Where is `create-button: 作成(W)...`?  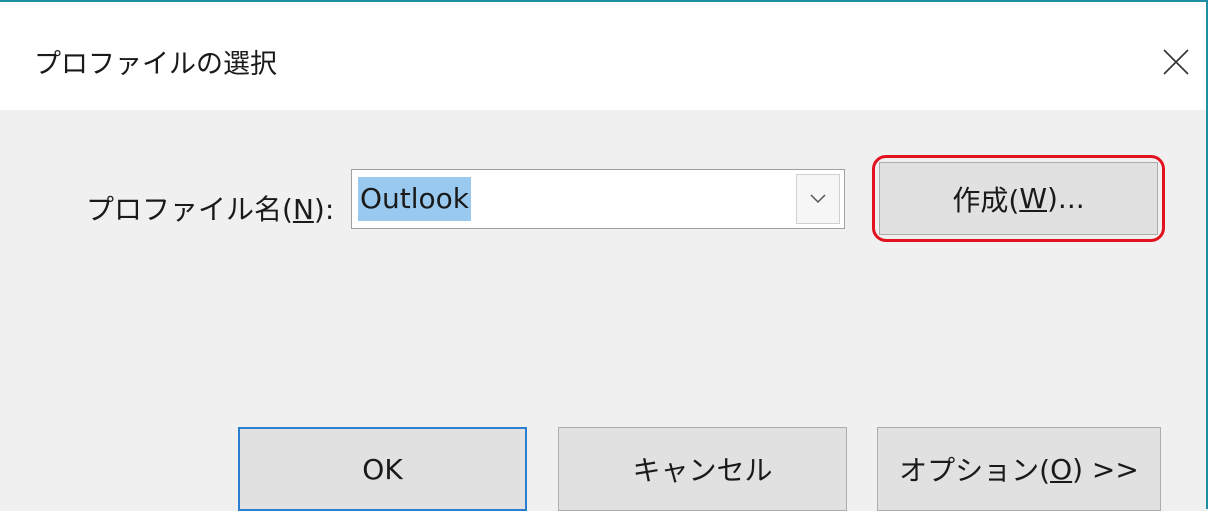
create-button: 作成(W)... is located at coordinates (1018, 198).